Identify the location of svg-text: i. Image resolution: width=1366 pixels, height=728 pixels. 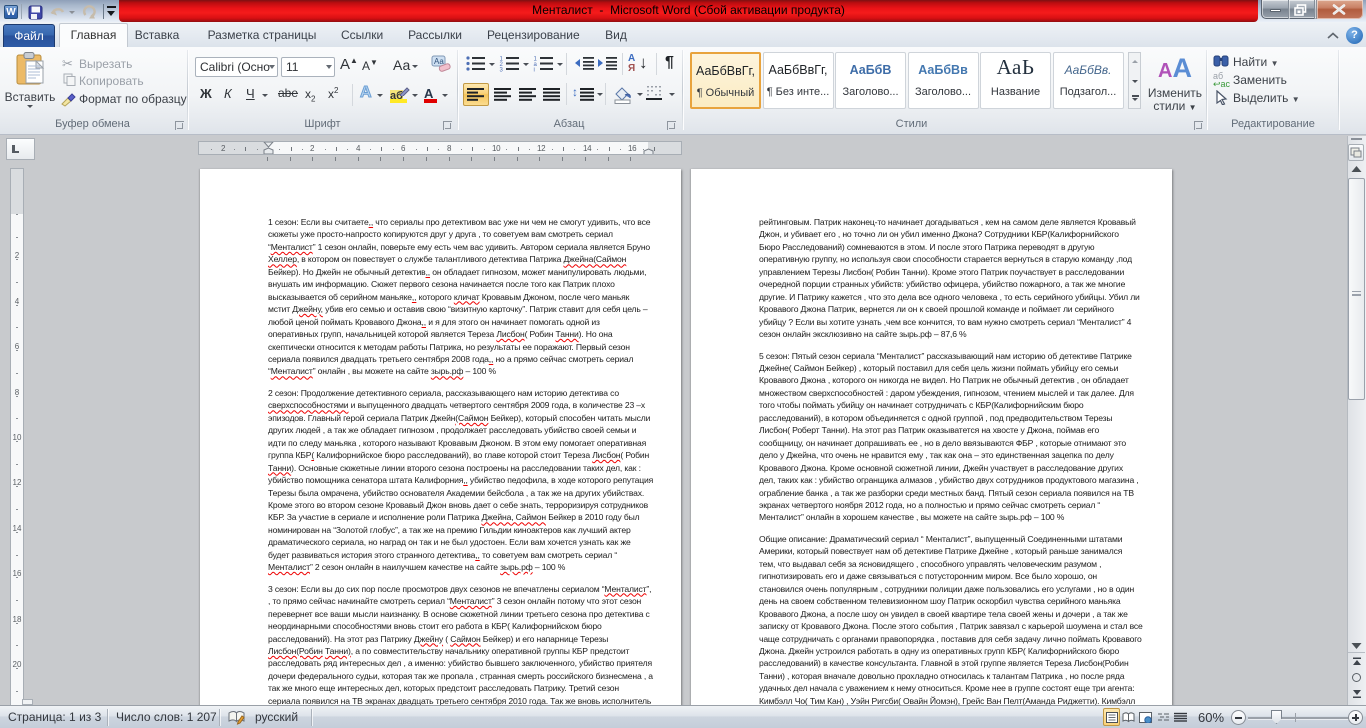
(534, 71).